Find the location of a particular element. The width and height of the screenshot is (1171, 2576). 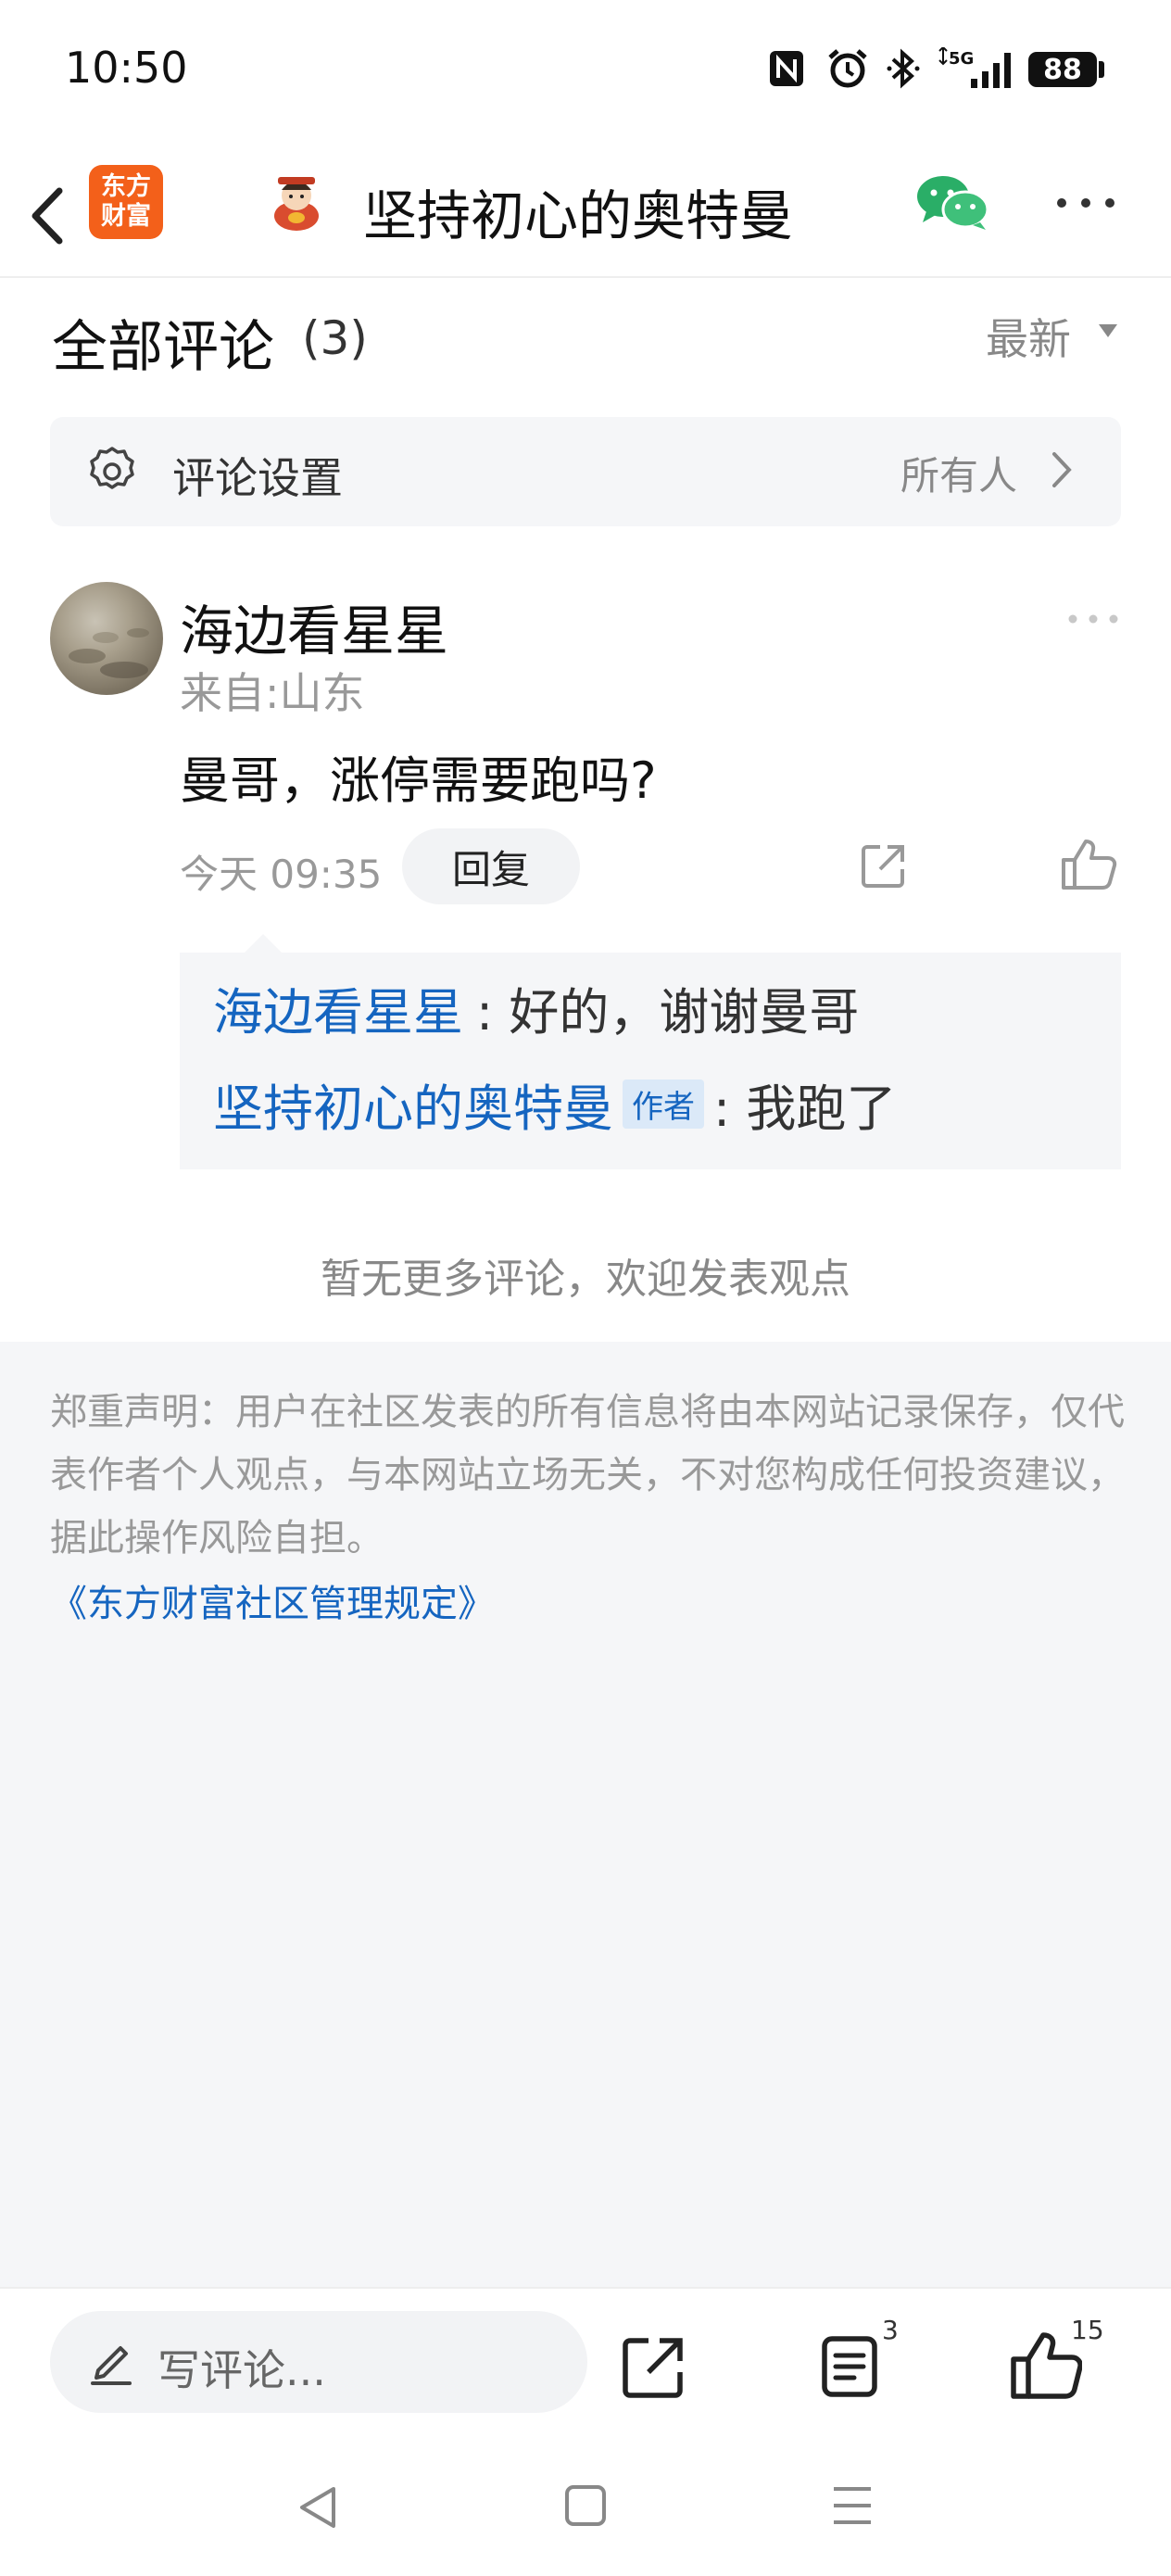

settings-label: 评论设置 is located at coordinates (257, 478).